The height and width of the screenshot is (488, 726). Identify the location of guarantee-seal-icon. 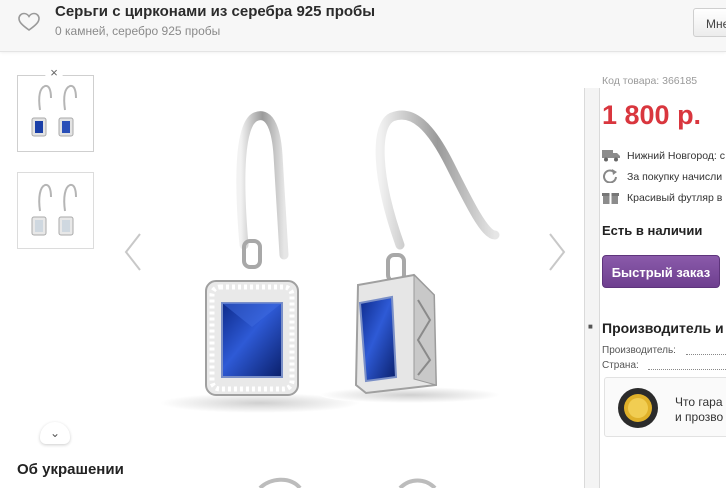
(638, 408).